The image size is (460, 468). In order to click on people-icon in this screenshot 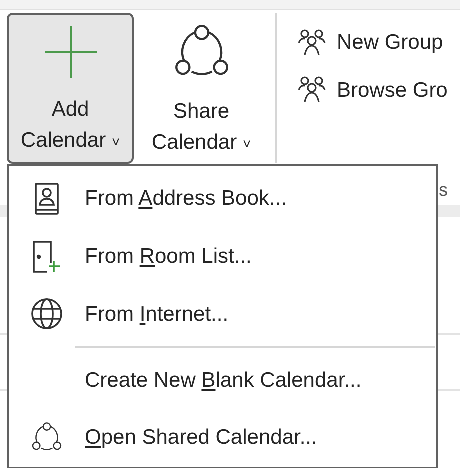, I will do `click(312, 43)`.